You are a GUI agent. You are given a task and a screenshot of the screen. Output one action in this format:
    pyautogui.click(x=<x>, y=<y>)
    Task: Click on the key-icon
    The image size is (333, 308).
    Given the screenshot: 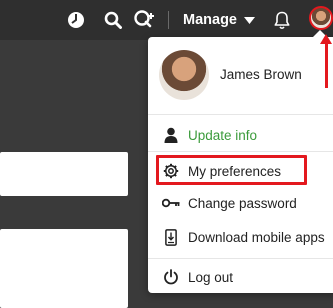 What is the action you would take?
    pyautogui.click(x=171, y=203)
    